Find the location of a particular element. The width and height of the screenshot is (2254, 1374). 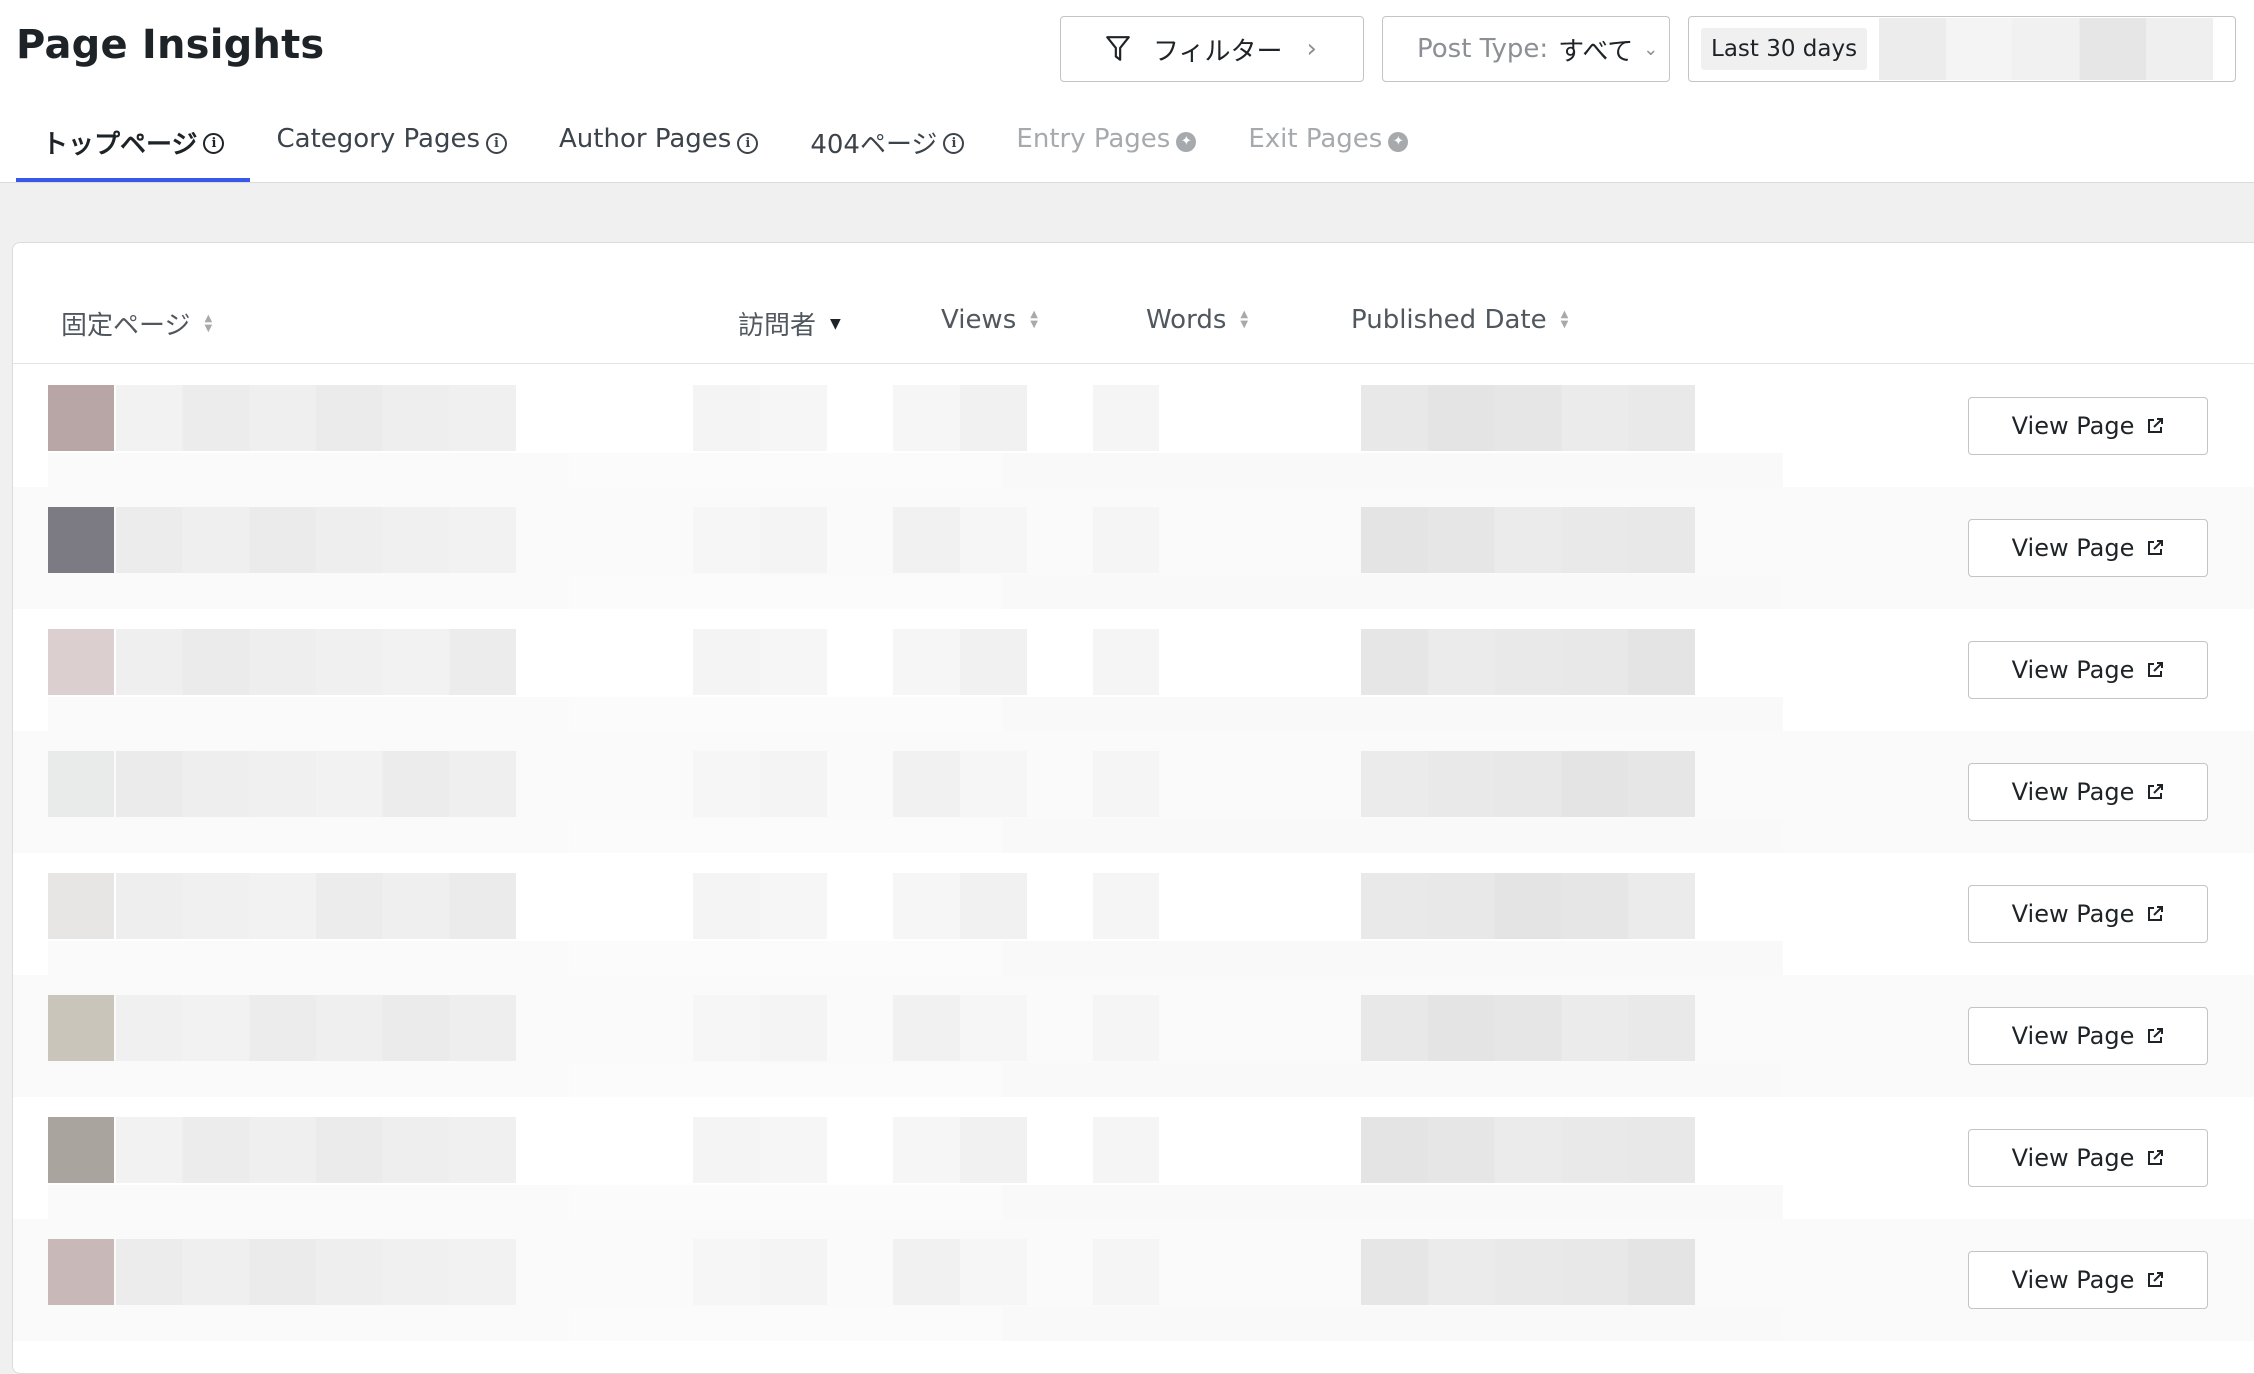

post-type-label: Post Type: is located at coordinates (1483, 49).